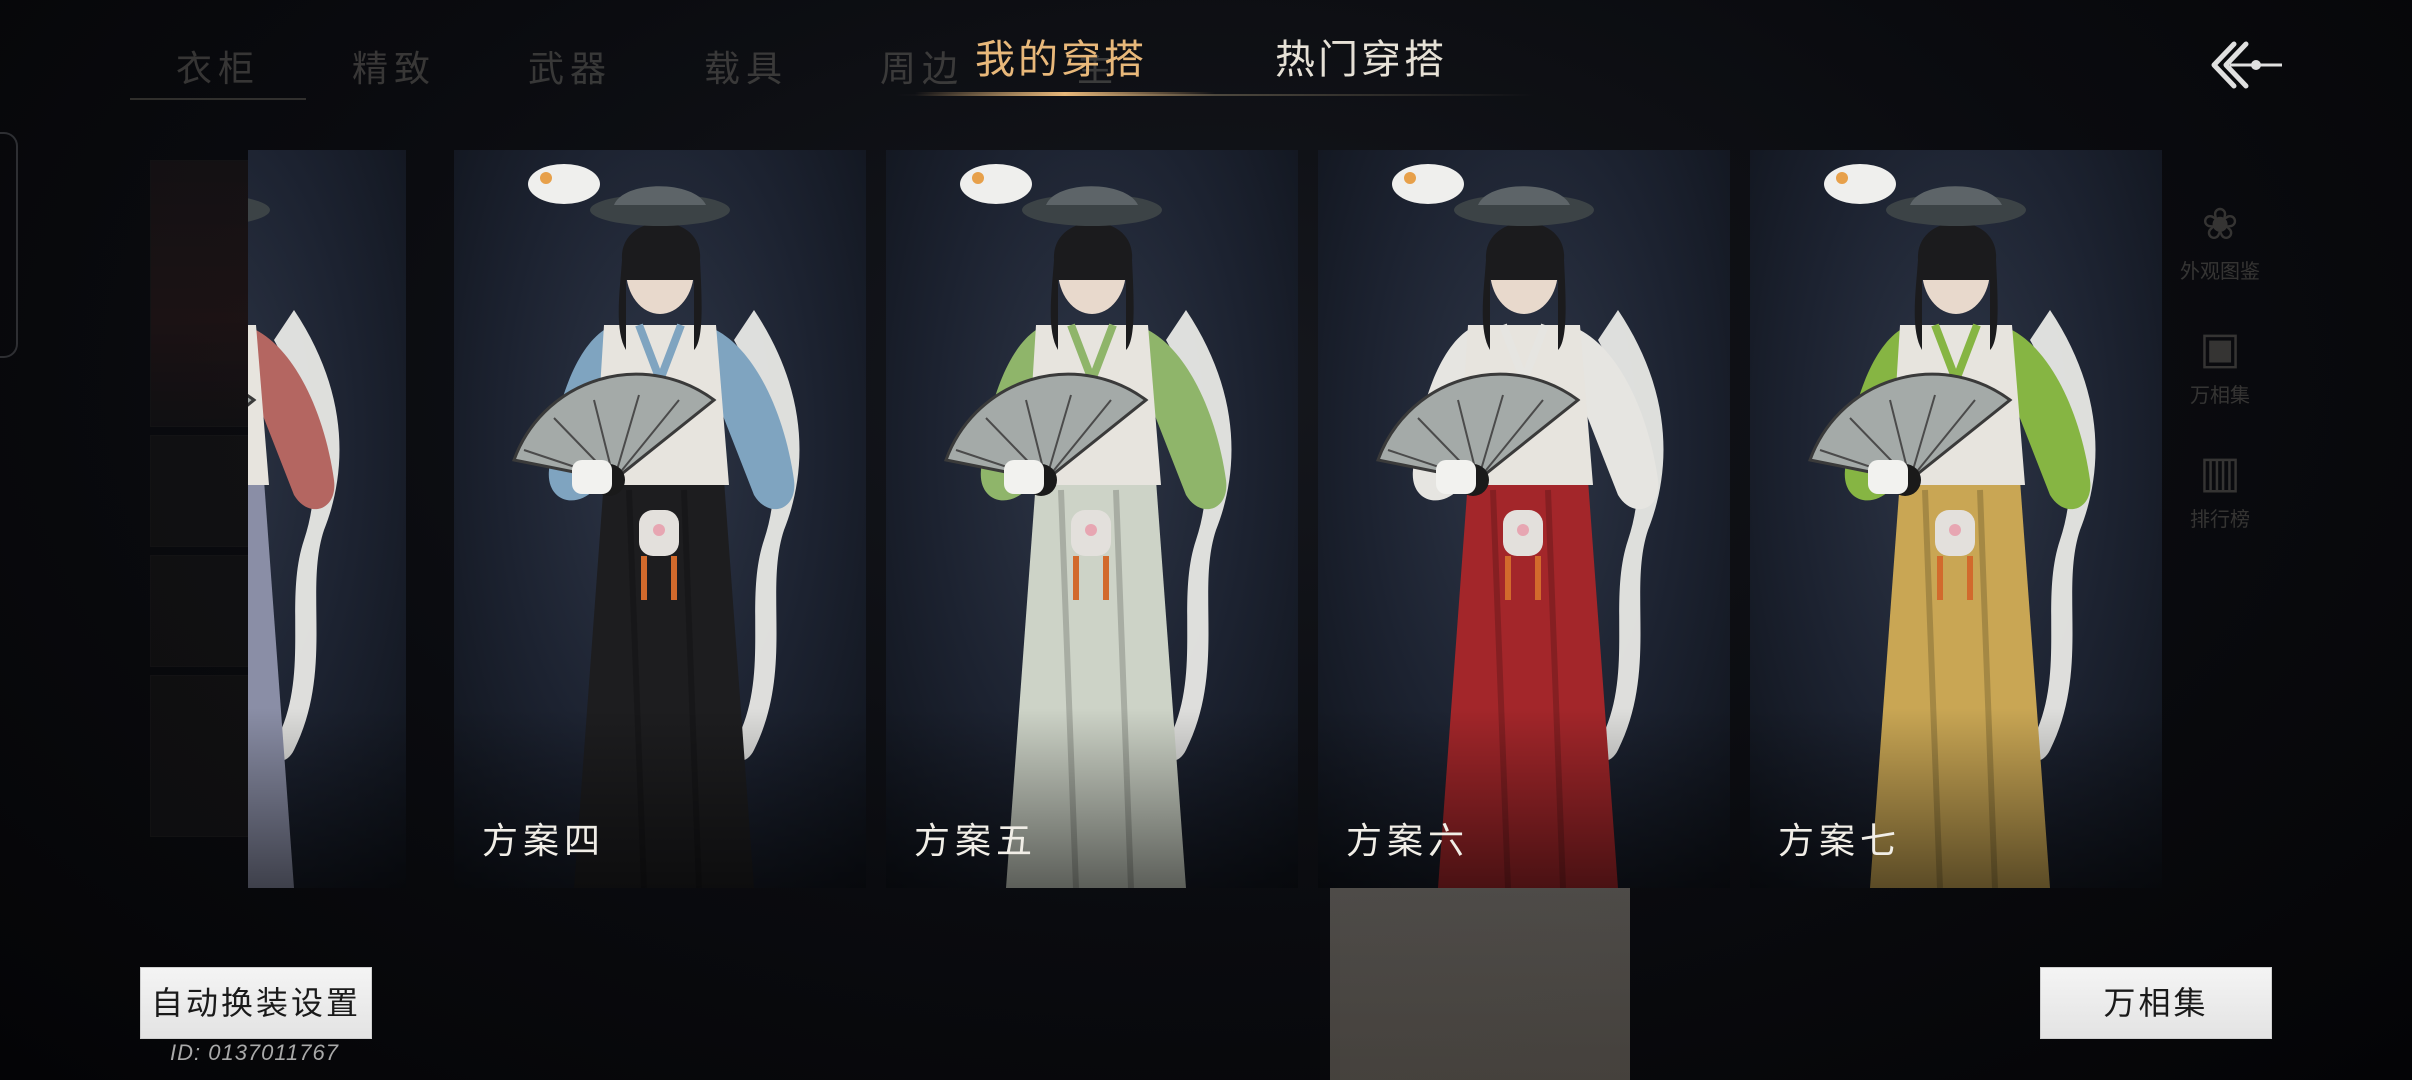 The image size is (2412, 1080). What do you see at coordinates (1956, 519) in the screenshot?
I see `outfit-card: 方案七` at bounding box center [1956, 519].